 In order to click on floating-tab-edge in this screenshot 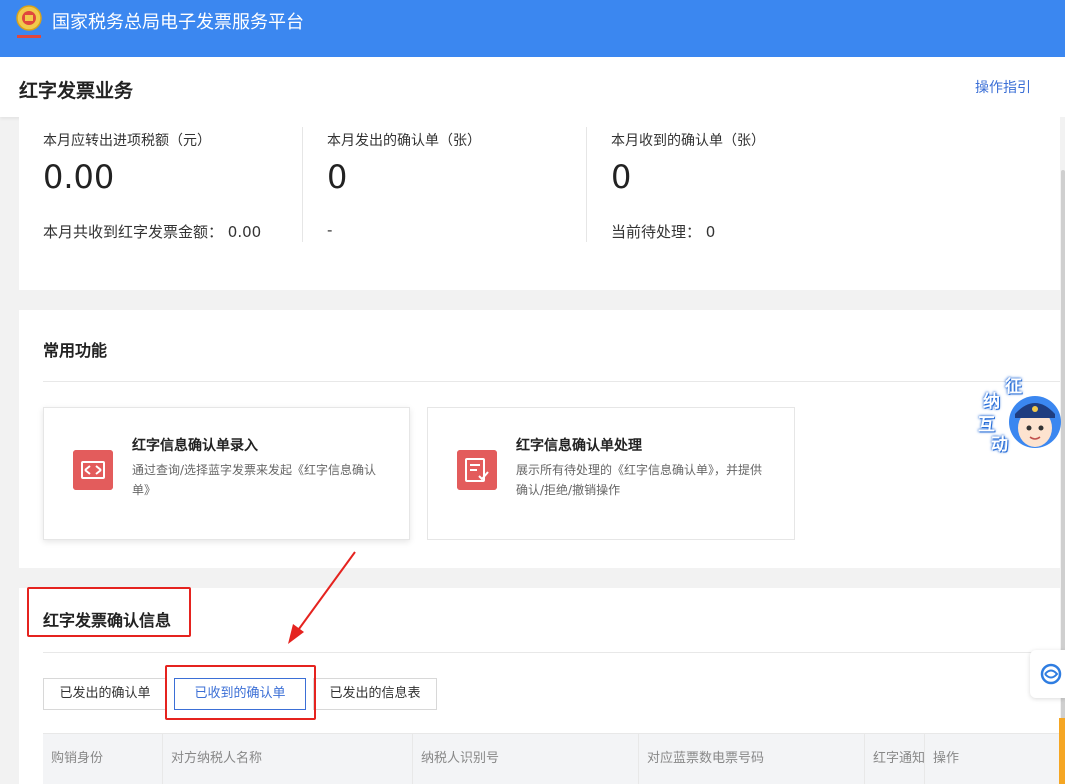, I will do `click(1062, 751)`.